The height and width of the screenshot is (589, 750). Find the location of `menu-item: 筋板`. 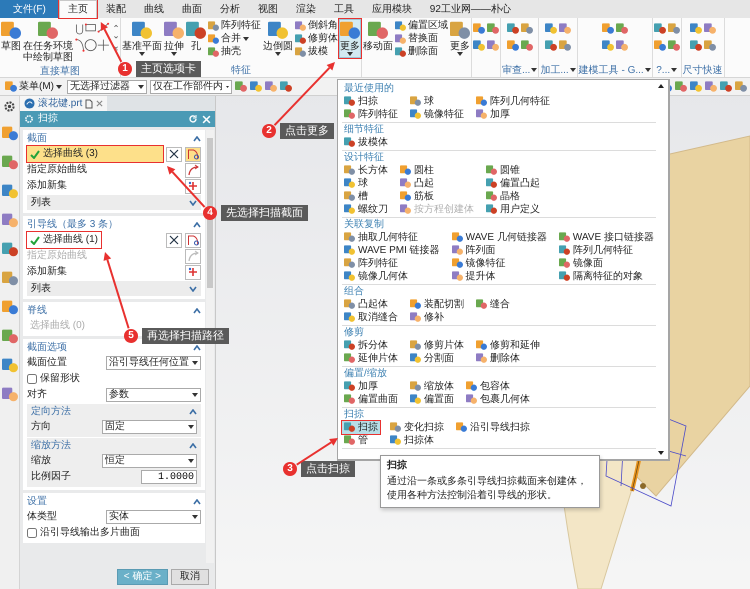

menu-item: 筋板 is located at coordinates (437, 196).